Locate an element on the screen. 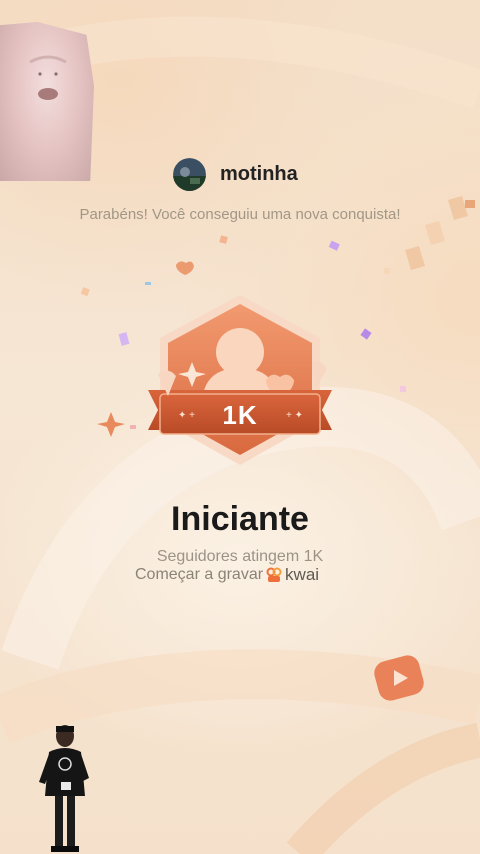 This screenshot has height=854, width=480. play-icon is located at coordinates (399, 678).